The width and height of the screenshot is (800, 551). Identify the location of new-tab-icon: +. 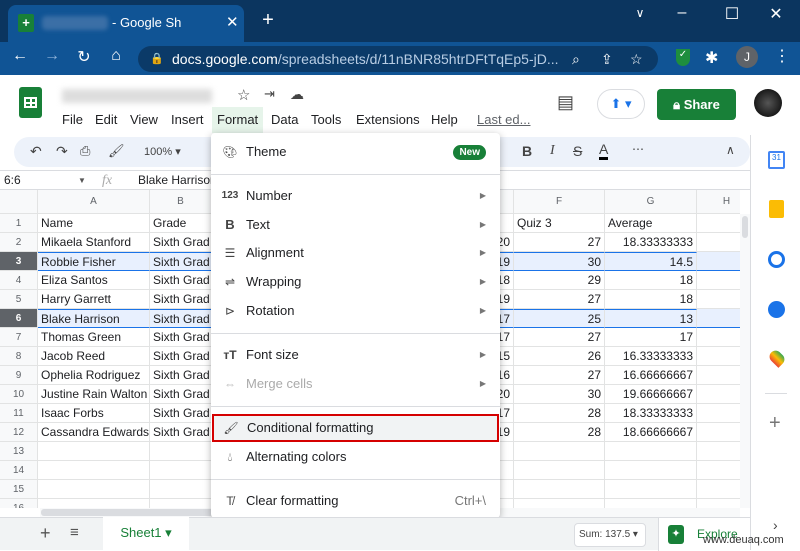
(268, 20).